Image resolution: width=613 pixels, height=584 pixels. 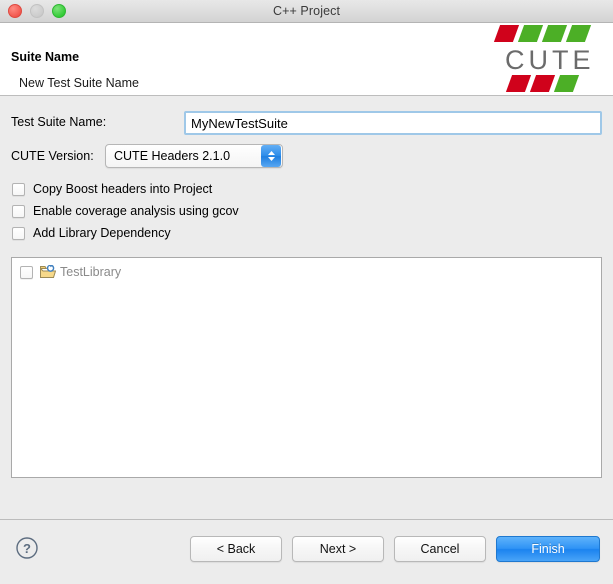 What do you see at coordinates (271, 153) in the screenshot?
I see `chevron-up-icon` at bounding box center [271, 153].